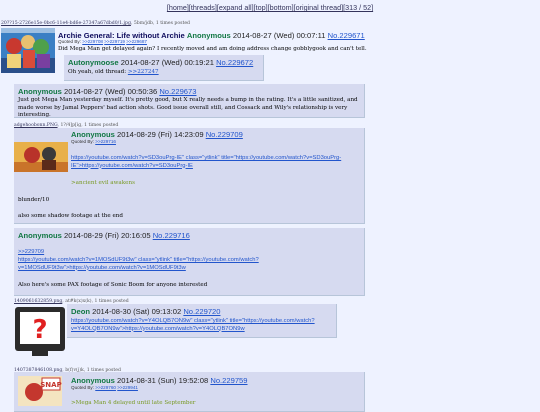 The image size is (540, 412). What do you see at coordinates (50, 385) in the screenshot?
I see `svg-text: SNAP` at bounding box center [50, 385].